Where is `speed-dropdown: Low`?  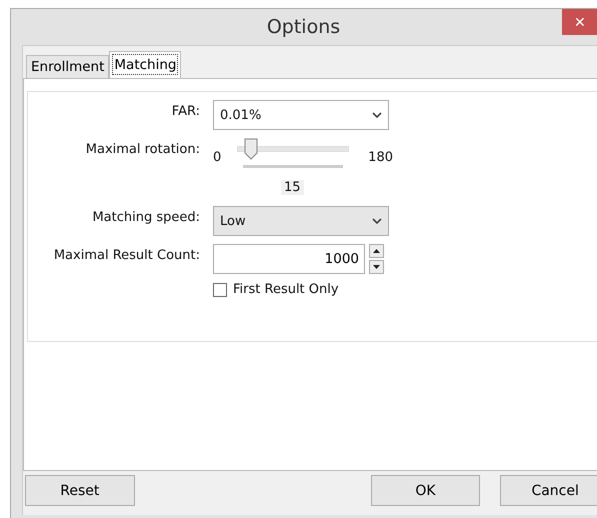
speed-dropdown: Low is located at coordinates (301, 221).